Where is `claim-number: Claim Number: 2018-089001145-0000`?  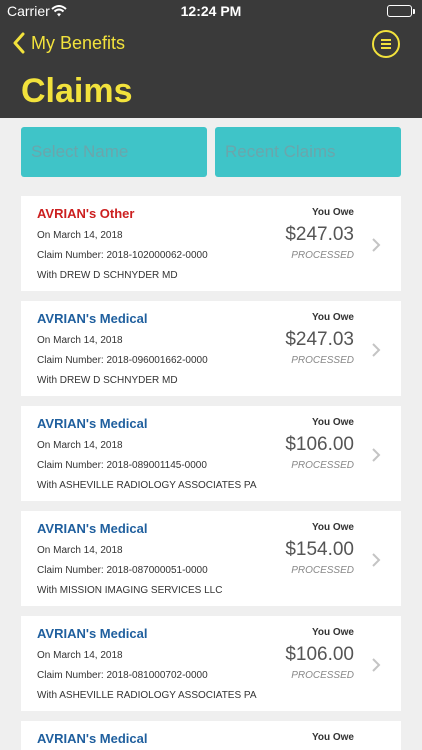
claim-number: Claim Number: 2018-089001145-0000 is located at coordinates (122, 465).